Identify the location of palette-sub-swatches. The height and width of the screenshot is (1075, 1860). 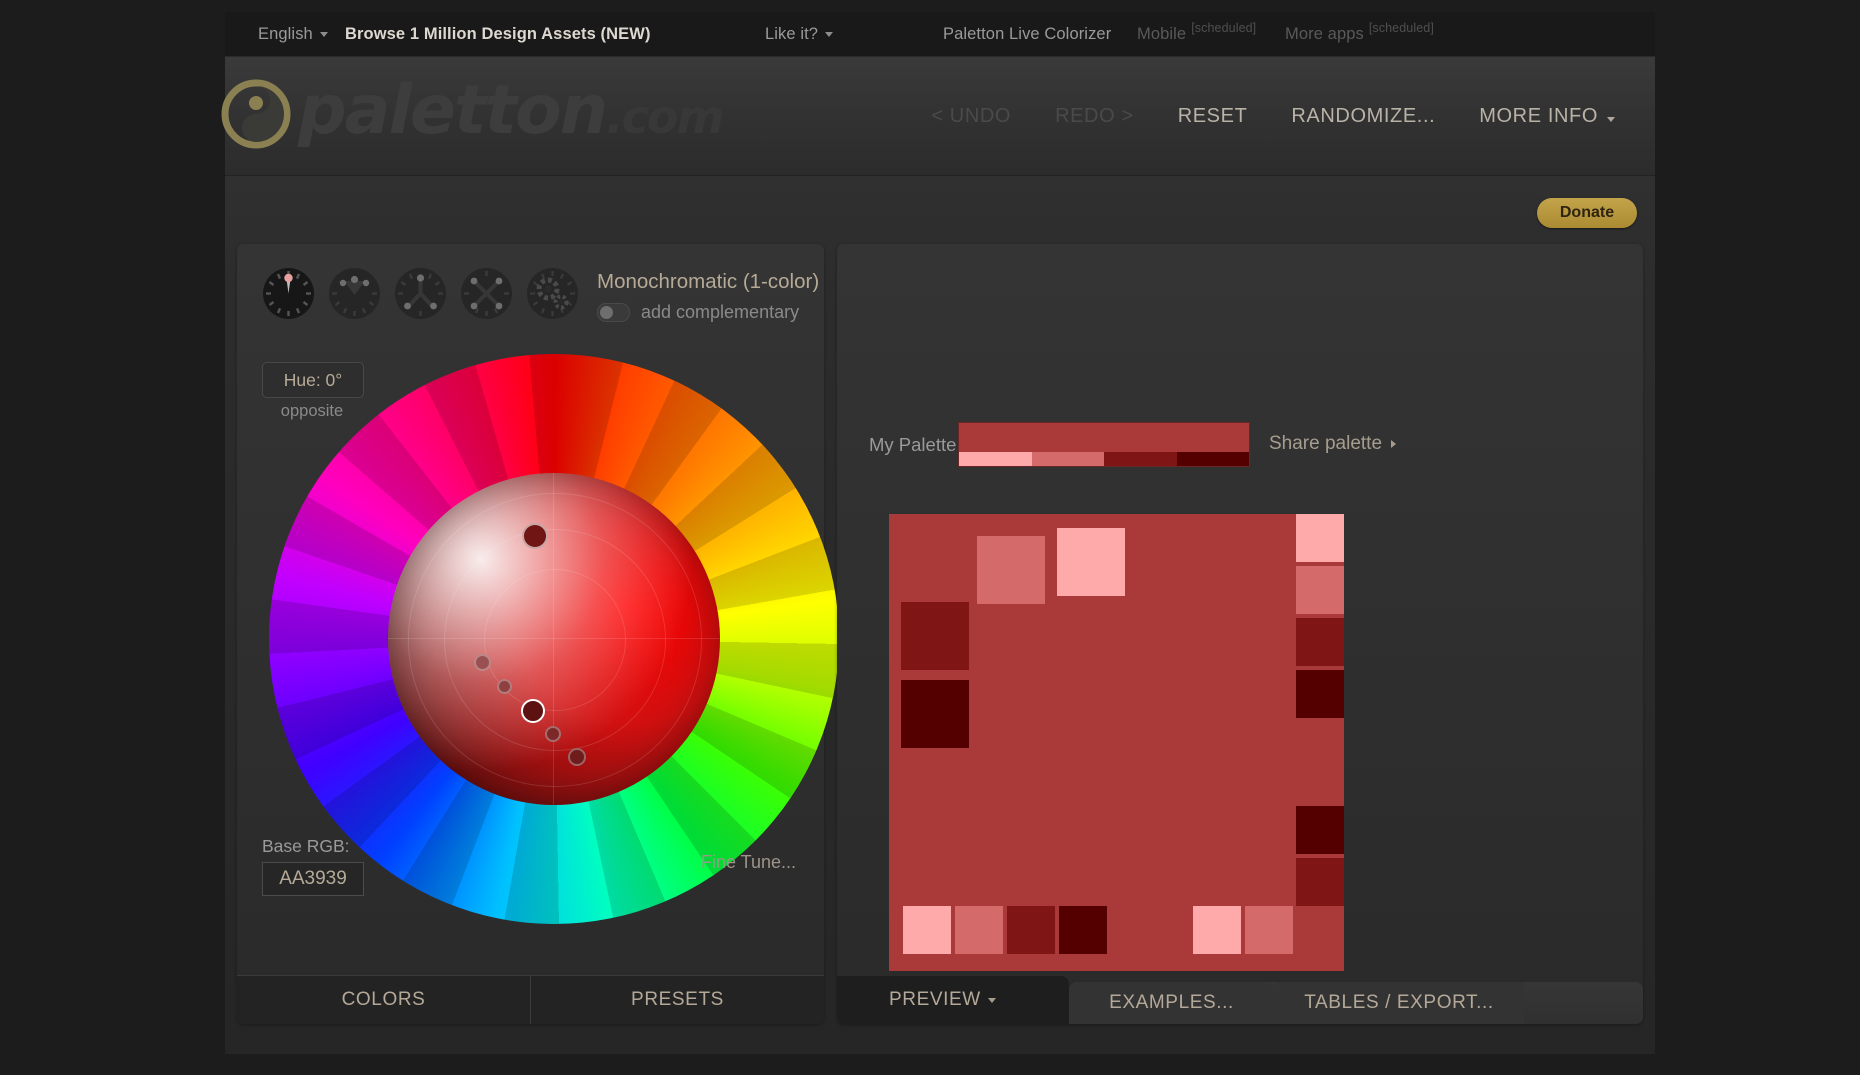
(1104, 459).